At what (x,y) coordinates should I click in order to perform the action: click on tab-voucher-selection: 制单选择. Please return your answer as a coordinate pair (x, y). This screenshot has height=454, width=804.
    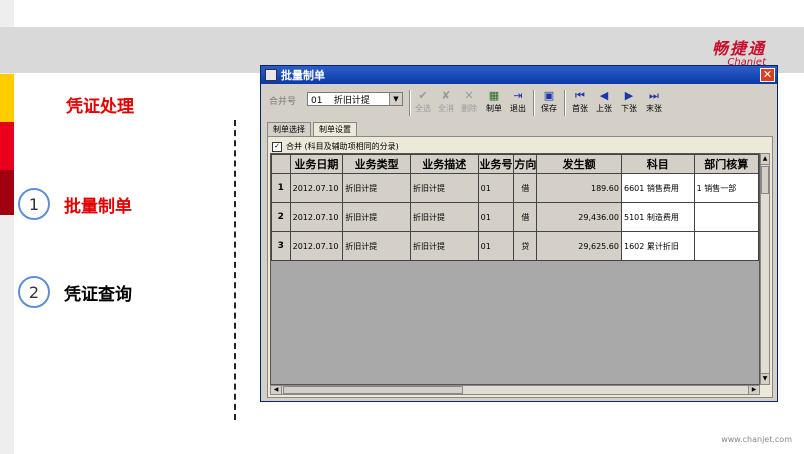
    Looking at the image, I should click on (289, 129).